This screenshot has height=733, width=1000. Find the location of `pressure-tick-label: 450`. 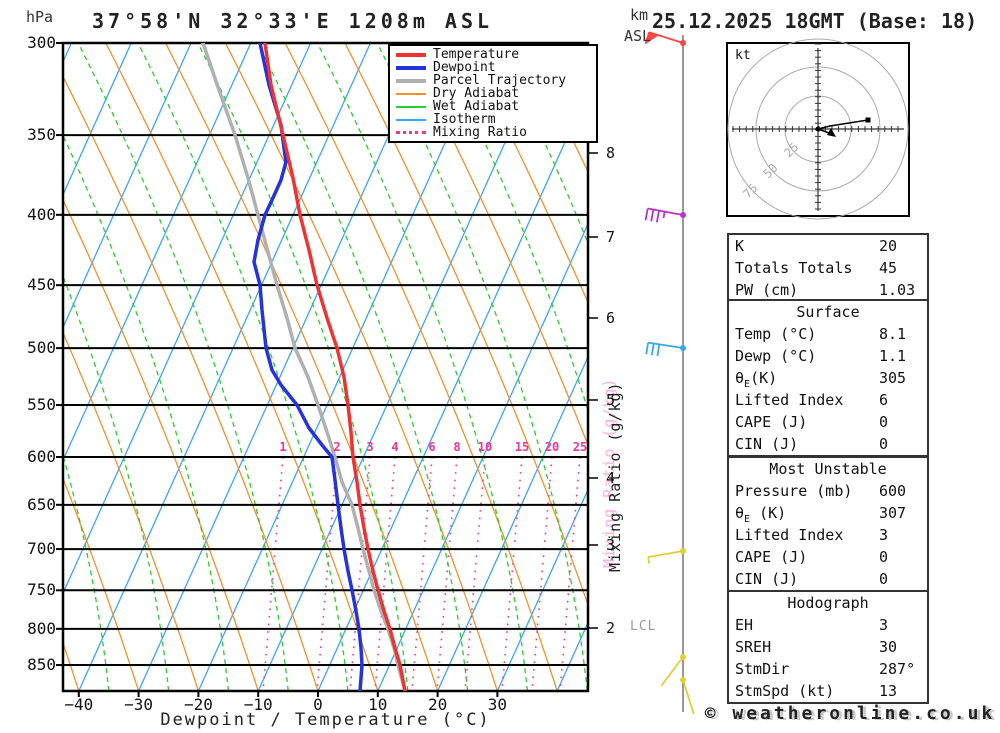

pressure-tick-label: 450 is located at coordinates (41, 285).